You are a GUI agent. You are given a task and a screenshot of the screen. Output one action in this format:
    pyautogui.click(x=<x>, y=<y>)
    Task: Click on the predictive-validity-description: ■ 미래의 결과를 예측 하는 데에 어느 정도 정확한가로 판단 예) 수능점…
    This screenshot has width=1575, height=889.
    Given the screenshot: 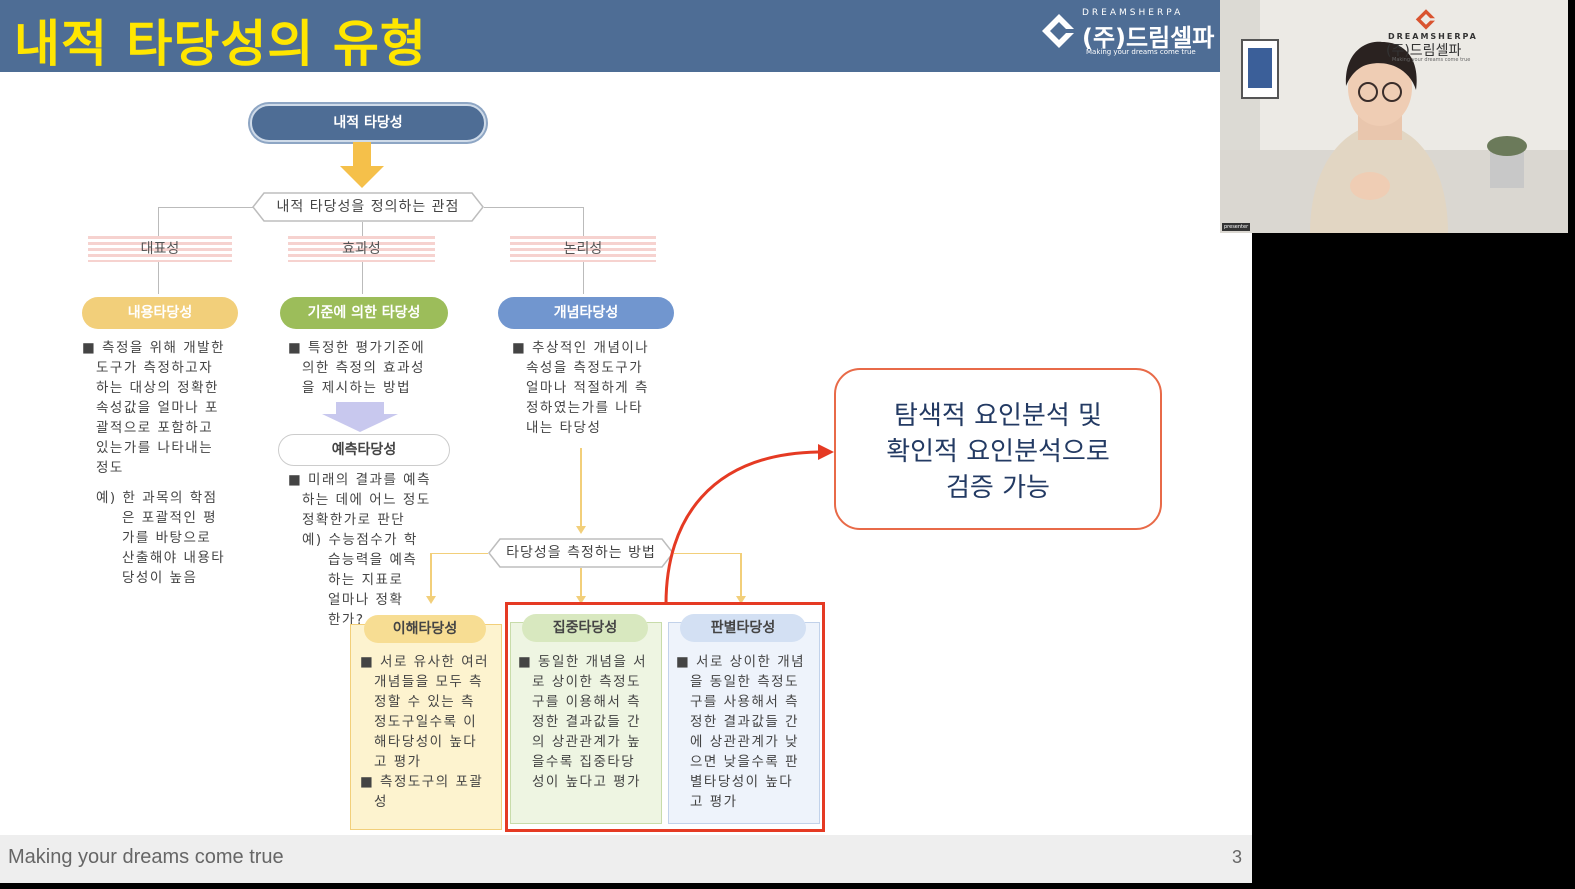 What is the action you would take?
    pyautogui.click(x=373, y=550)
    